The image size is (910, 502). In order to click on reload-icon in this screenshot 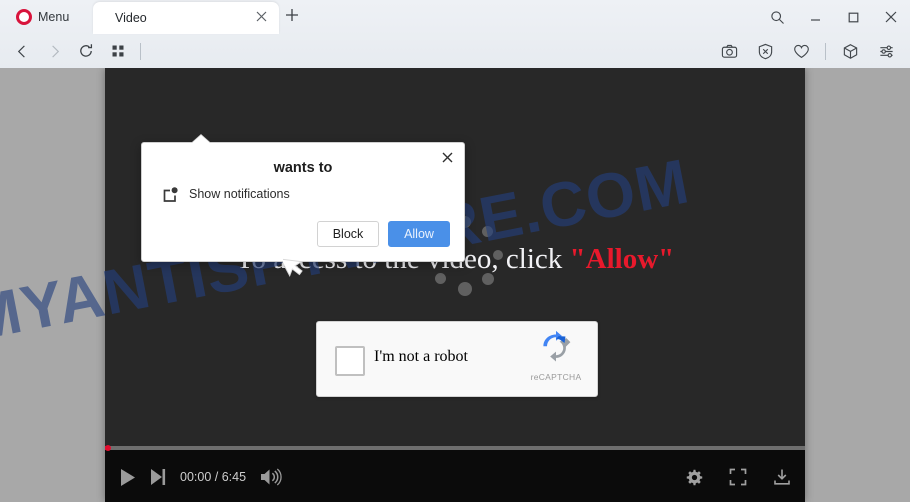, I will do `click(86, 51)`.